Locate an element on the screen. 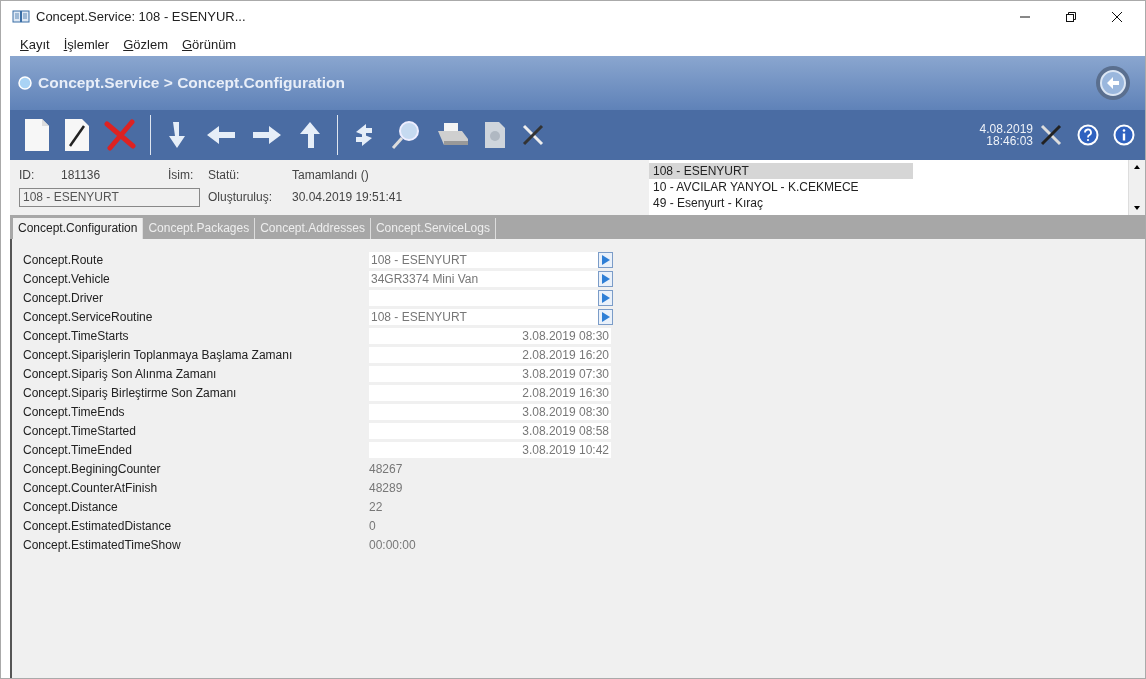 This screenshot has width=1146, height=679. datetime-field: 3.08.2019 07:30 is located at coordinates (490, 373).